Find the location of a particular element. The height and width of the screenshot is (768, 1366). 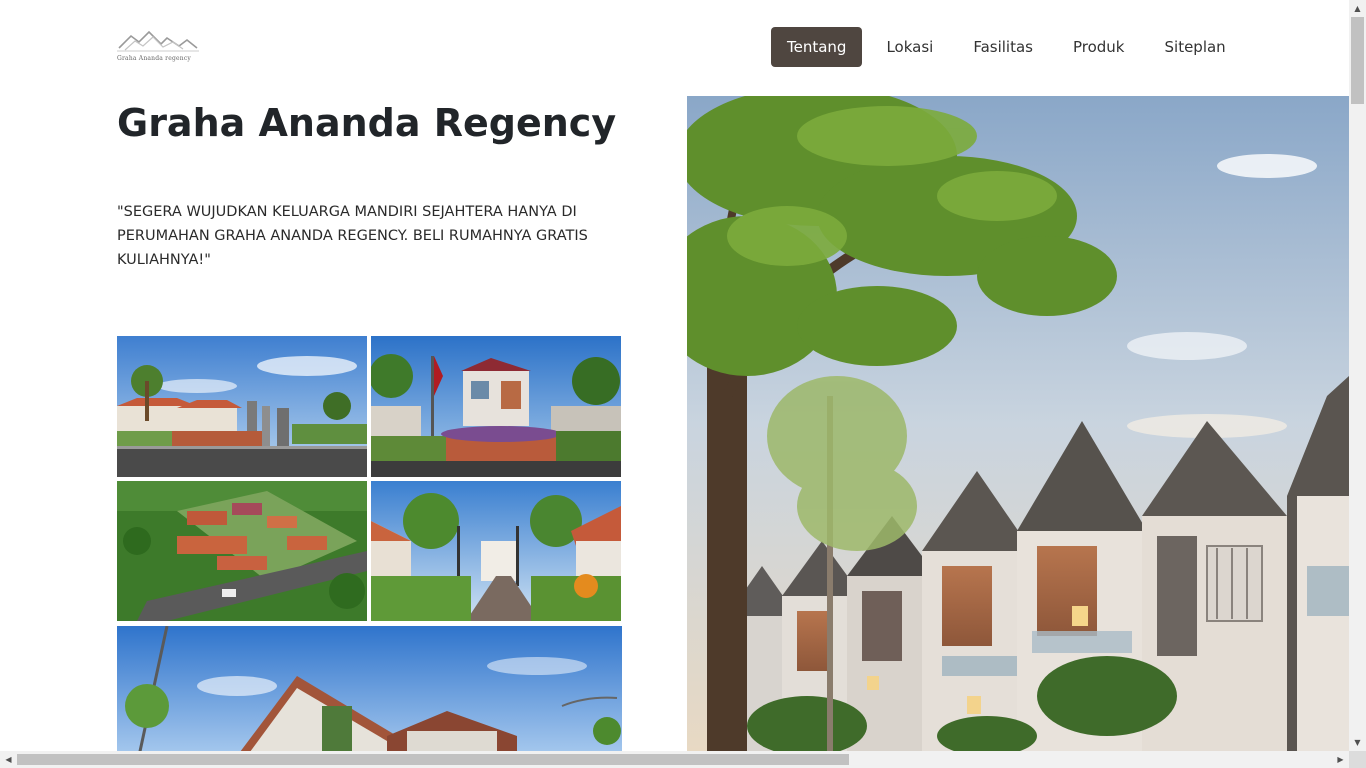

nav-item-fasilitas: Fasilitas is located at coordinates (1003, 47).